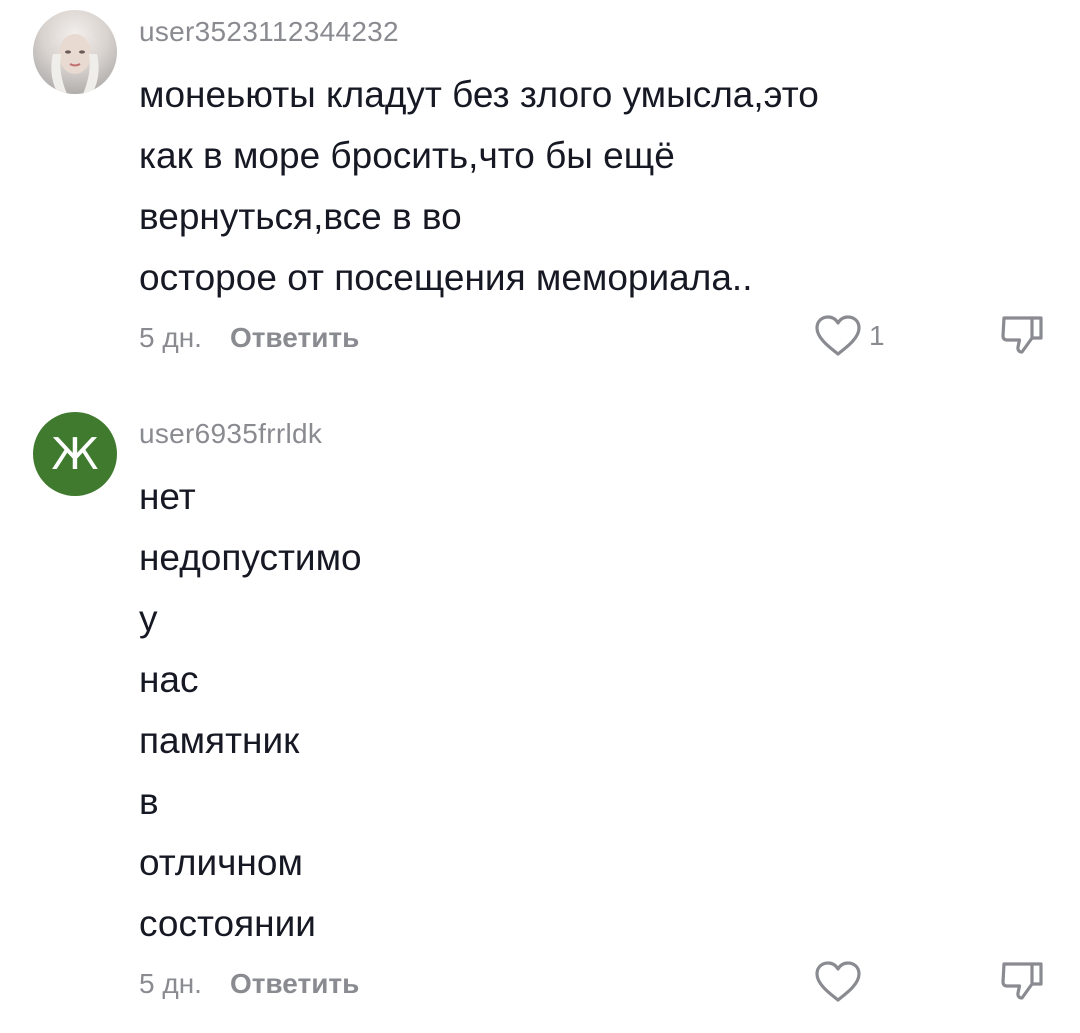 This screenshot has width=1080, height=1033. What do you see at coordinates (250, 557) in the screenshot?
I see `comment-text-line: недопустимо` at bounding box center [250, 557].